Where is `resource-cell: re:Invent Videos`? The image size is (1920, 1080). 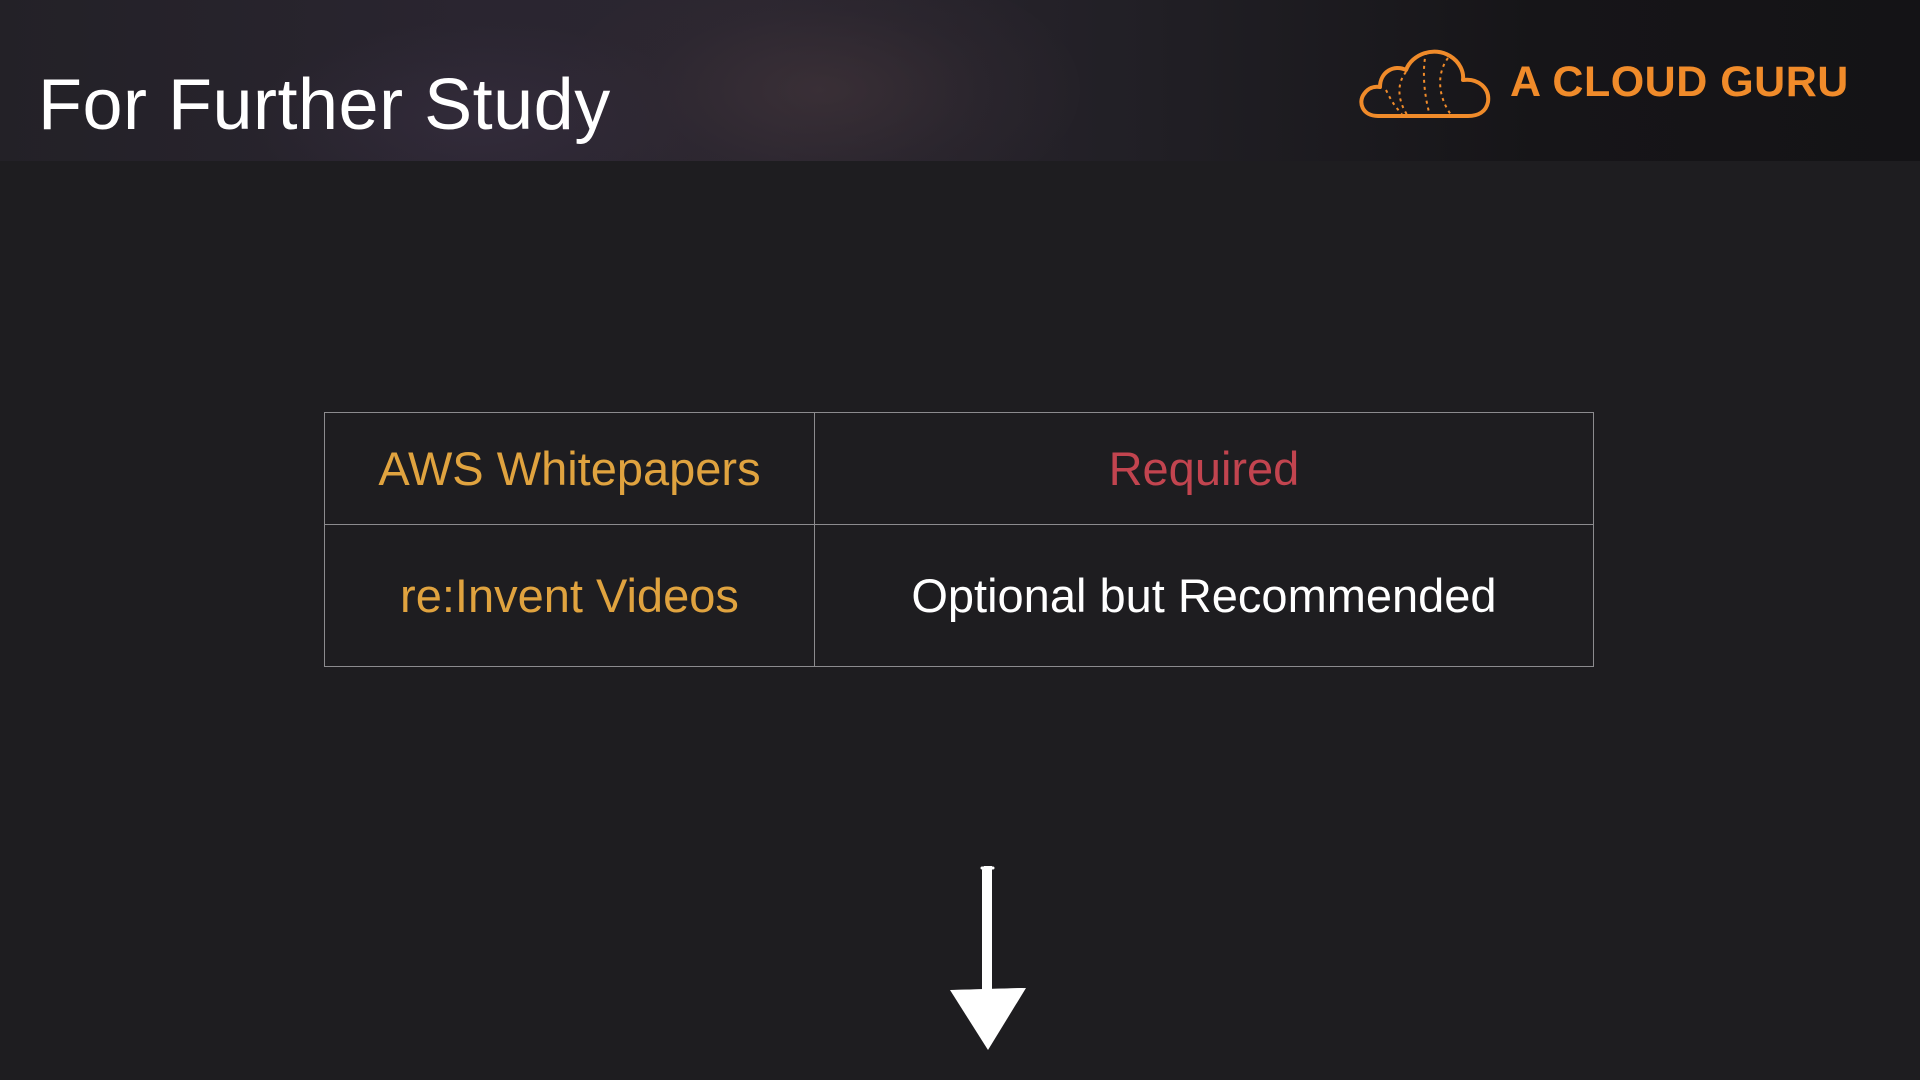 resource-cell: re:Invent Videos is located at coordinates (569, 595).